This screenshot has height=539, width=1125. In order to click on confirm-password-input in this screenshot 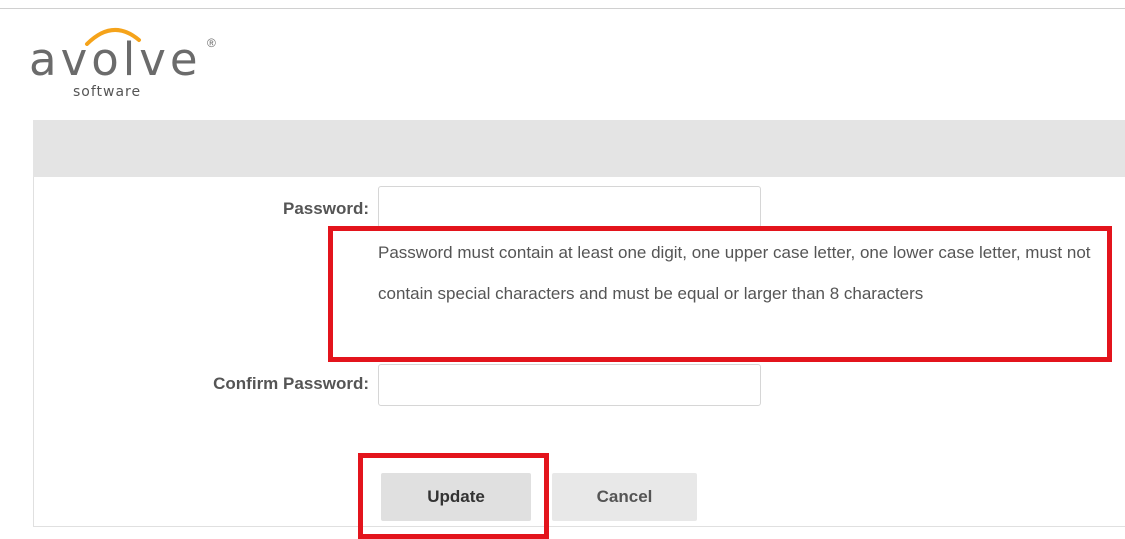, I will do `click(569, 385)`.